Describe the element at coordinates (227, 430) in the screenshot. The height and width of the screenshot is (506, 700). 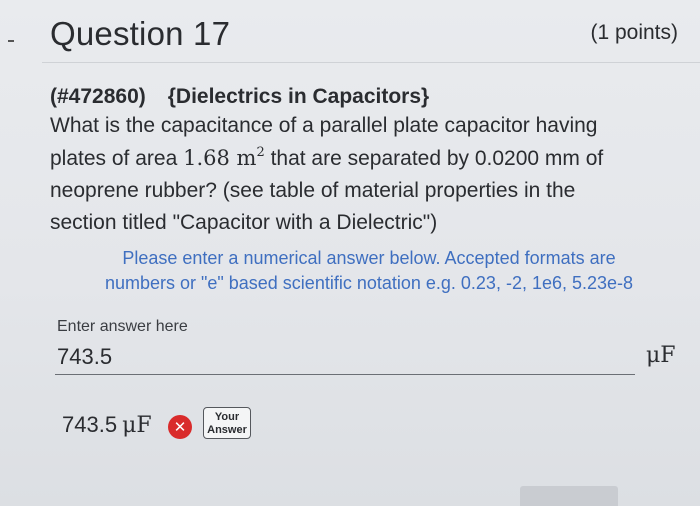
I see `badge-line: Answer` at that location.